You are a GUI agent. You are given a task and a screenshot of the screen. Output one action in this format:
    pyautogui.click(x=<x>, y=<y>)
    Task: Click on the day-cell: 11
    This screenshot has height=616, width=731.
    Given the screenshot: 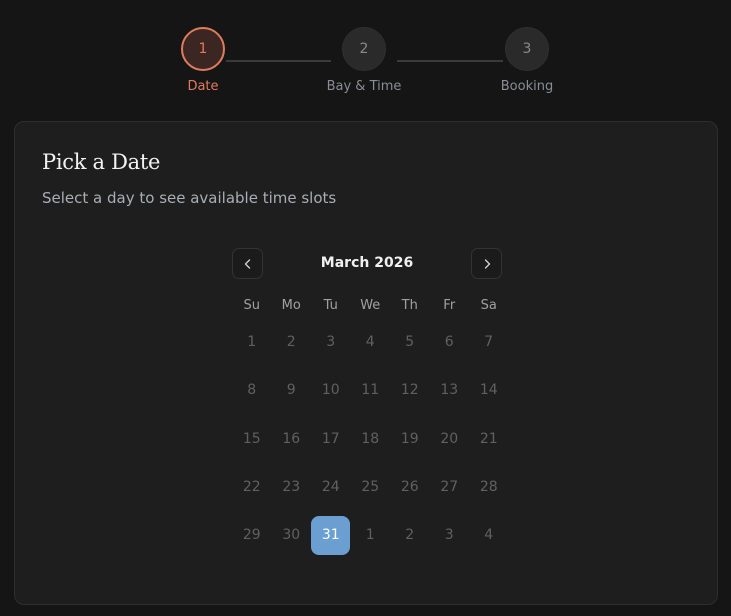 What is the action you would take?
    pyautogui.click(x=371, y=390)
    